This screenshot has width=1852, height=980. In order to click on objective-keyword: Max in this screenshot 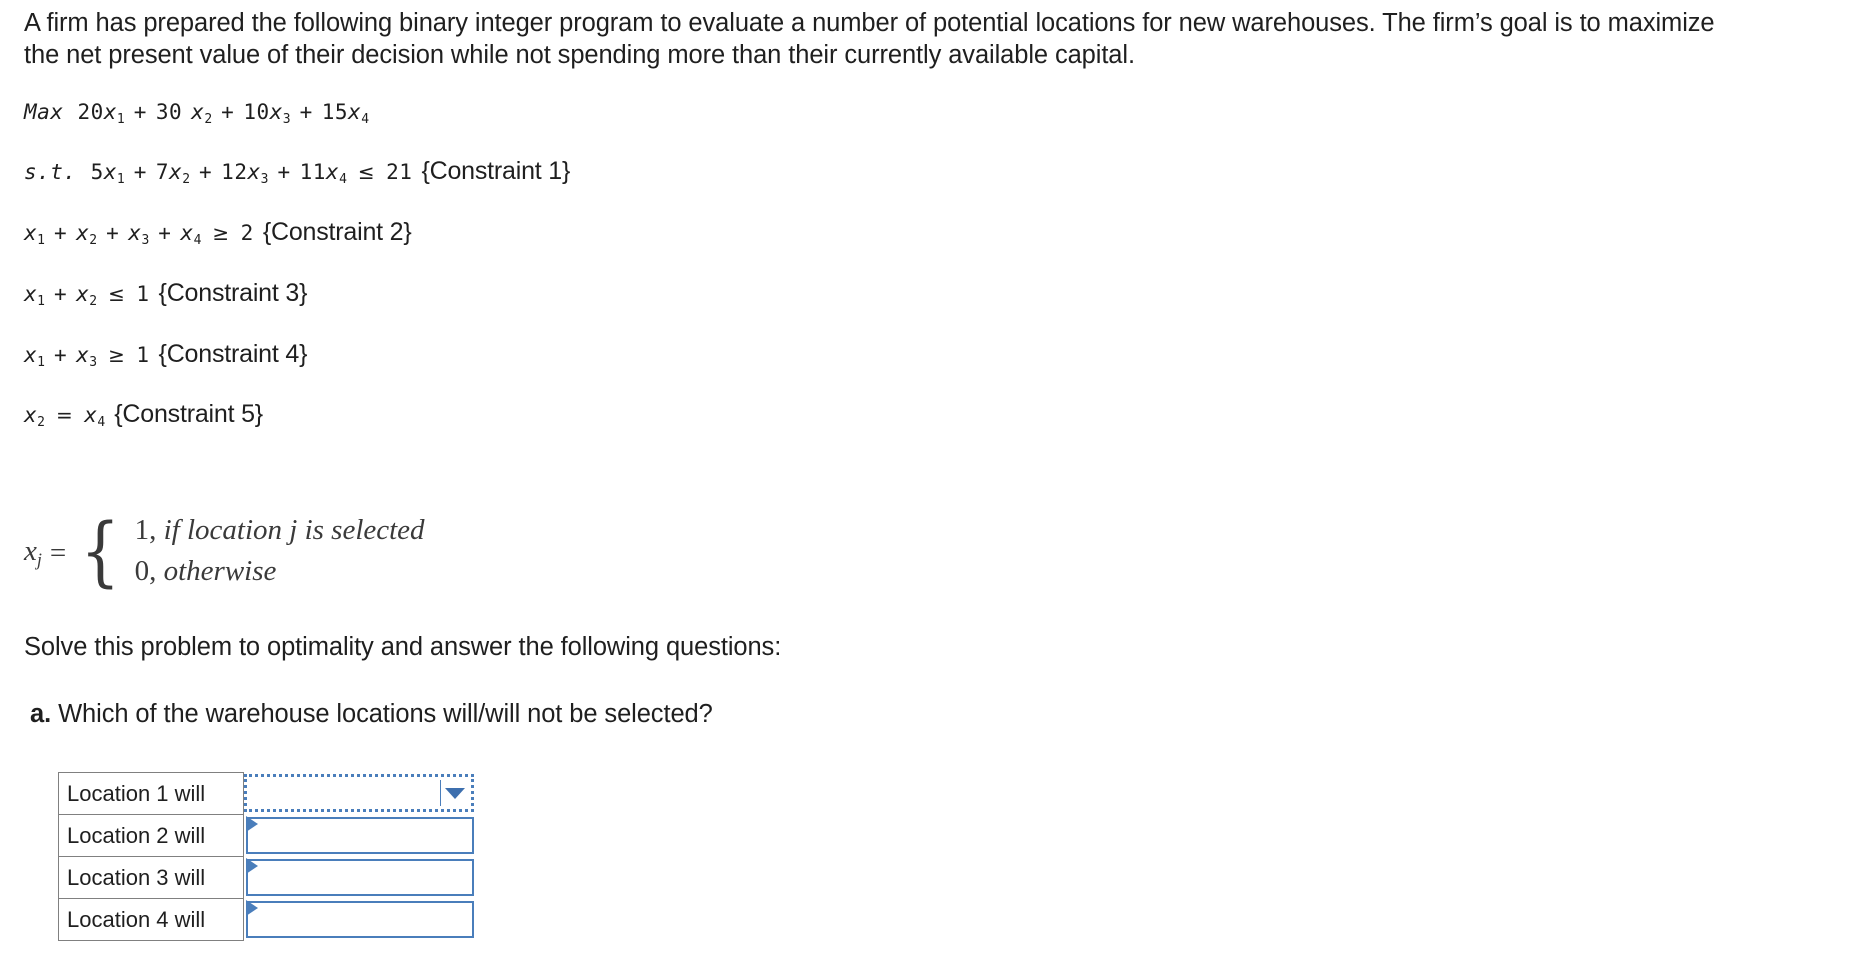, I will do `click(44, 112)`.